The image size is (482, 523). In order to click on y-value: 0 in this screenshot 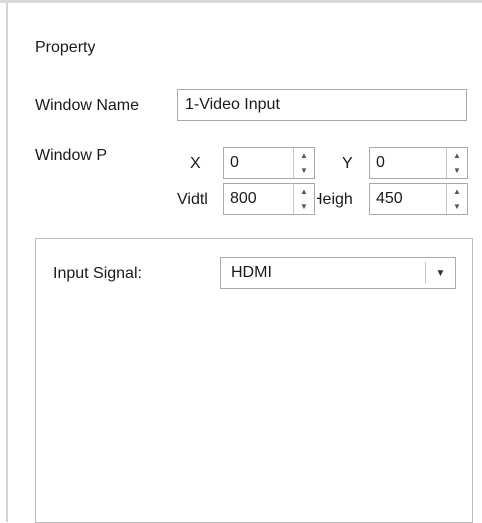, I will do `click(380, 162)`.